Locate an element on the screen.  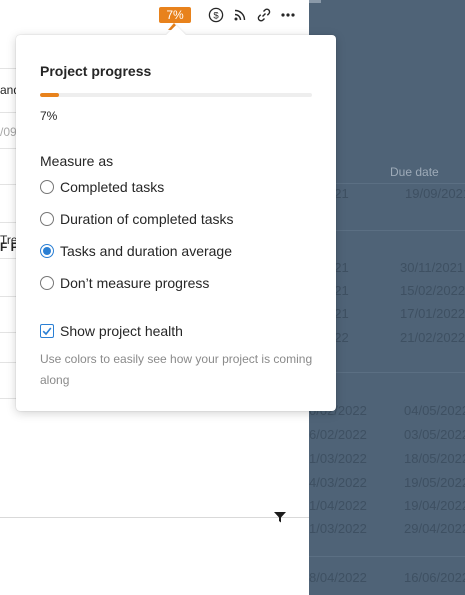
filter-icon is located at coordinates (280, 517).